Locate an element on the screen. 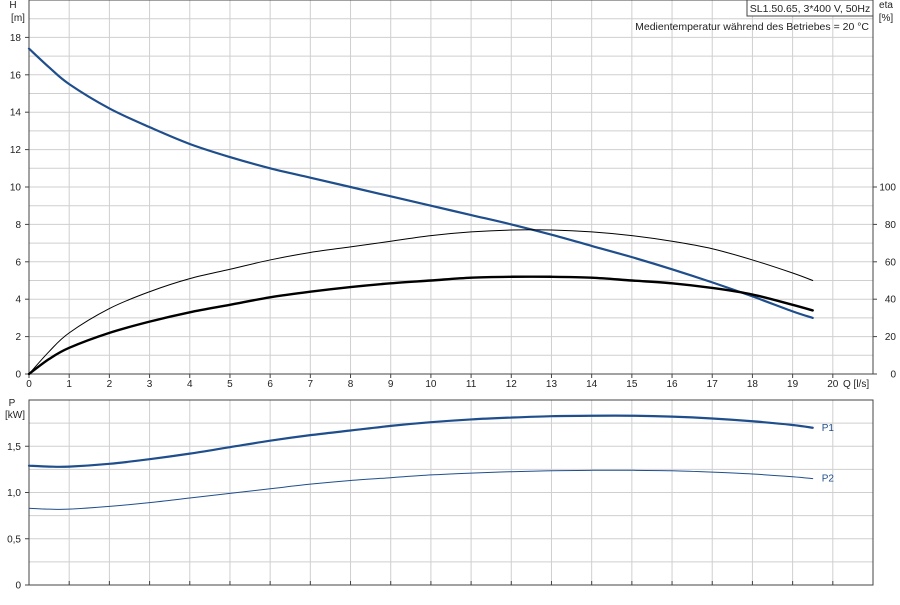  y-left-axis-title: H is located at coordinates (12, 5).